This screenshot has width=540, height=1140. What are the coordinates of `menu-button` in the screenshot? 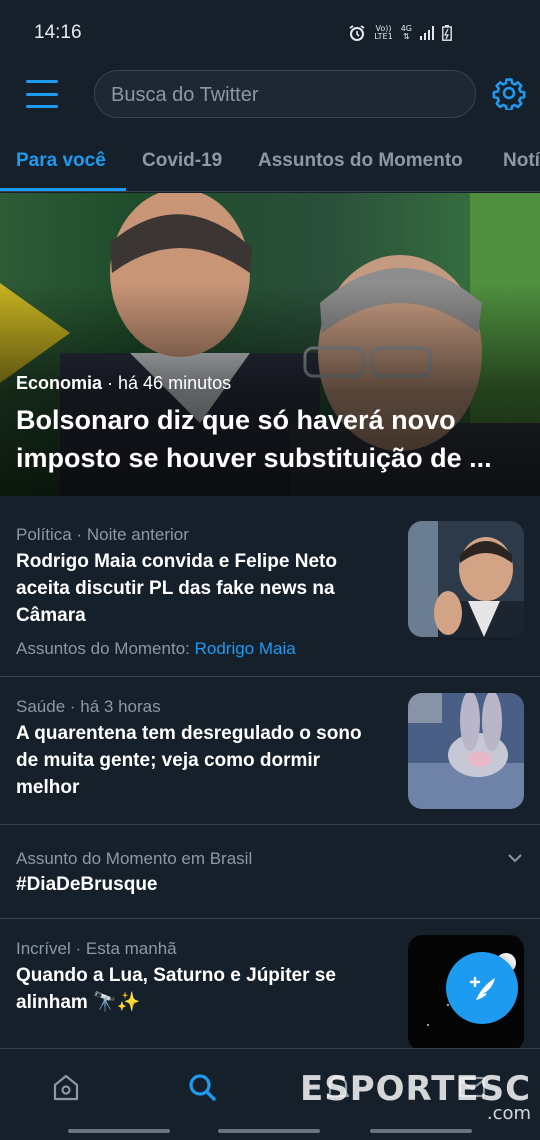 It's located at (42, 94).